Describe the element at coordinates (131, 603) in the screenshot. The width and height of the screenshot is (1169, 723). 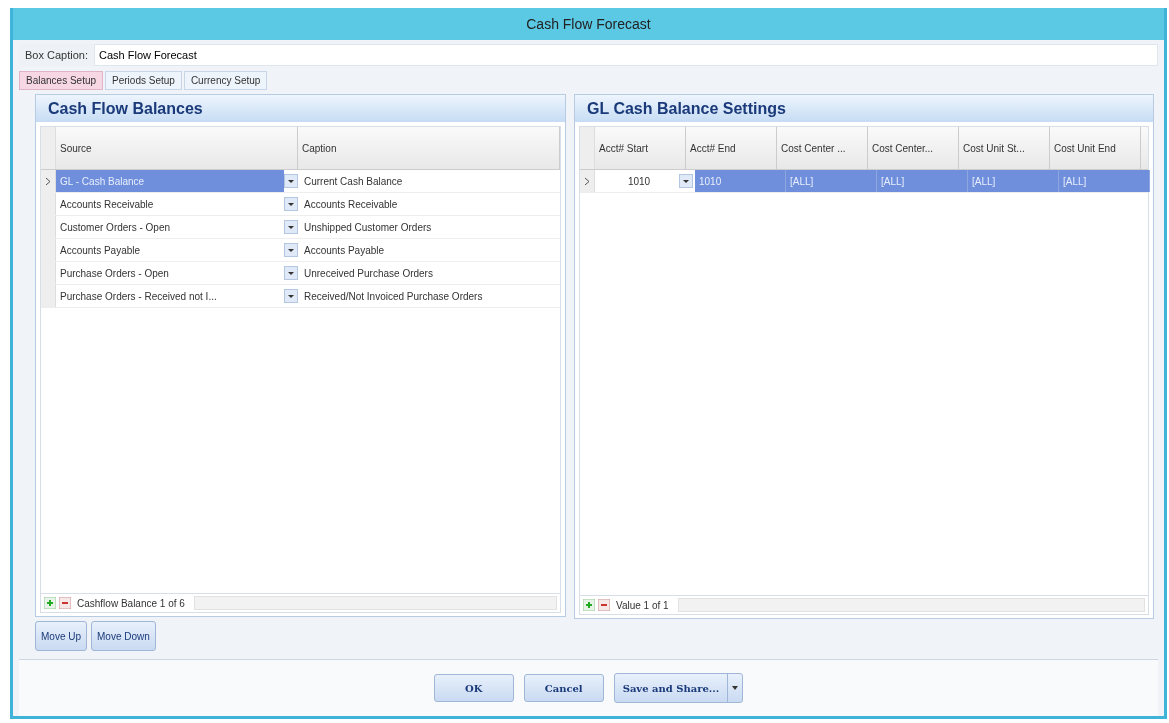
I see `record-counter: Cashflow Balance 1 of 6` at that location.